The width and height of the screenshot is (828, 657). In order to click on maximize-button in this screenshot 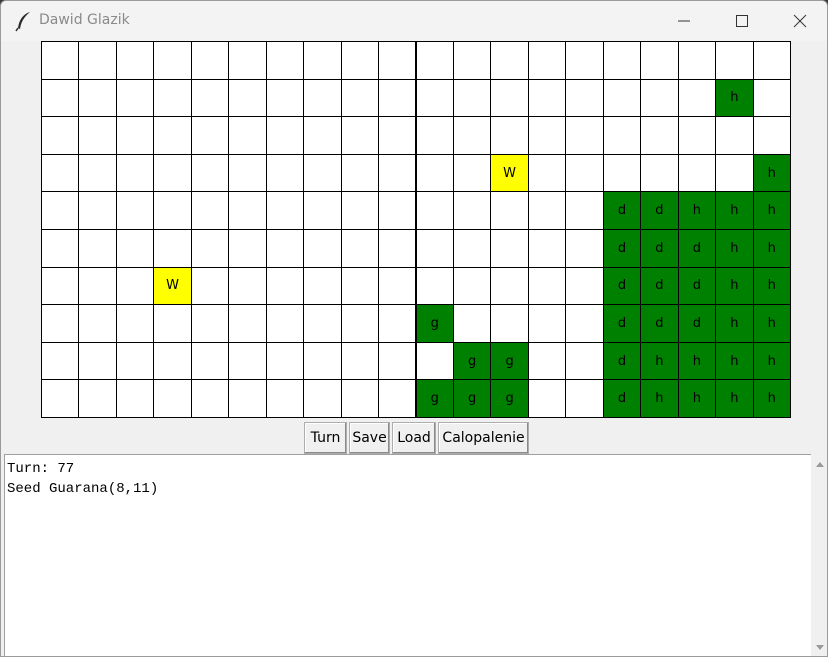, I will do `click(742, 21)`.